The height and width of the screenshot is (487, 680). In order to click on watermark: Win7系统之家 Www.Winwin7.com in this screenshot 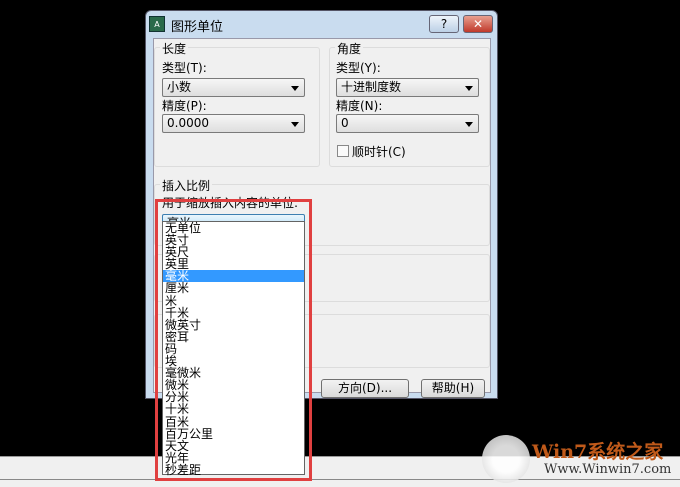, I will do `click(581, 460)`.